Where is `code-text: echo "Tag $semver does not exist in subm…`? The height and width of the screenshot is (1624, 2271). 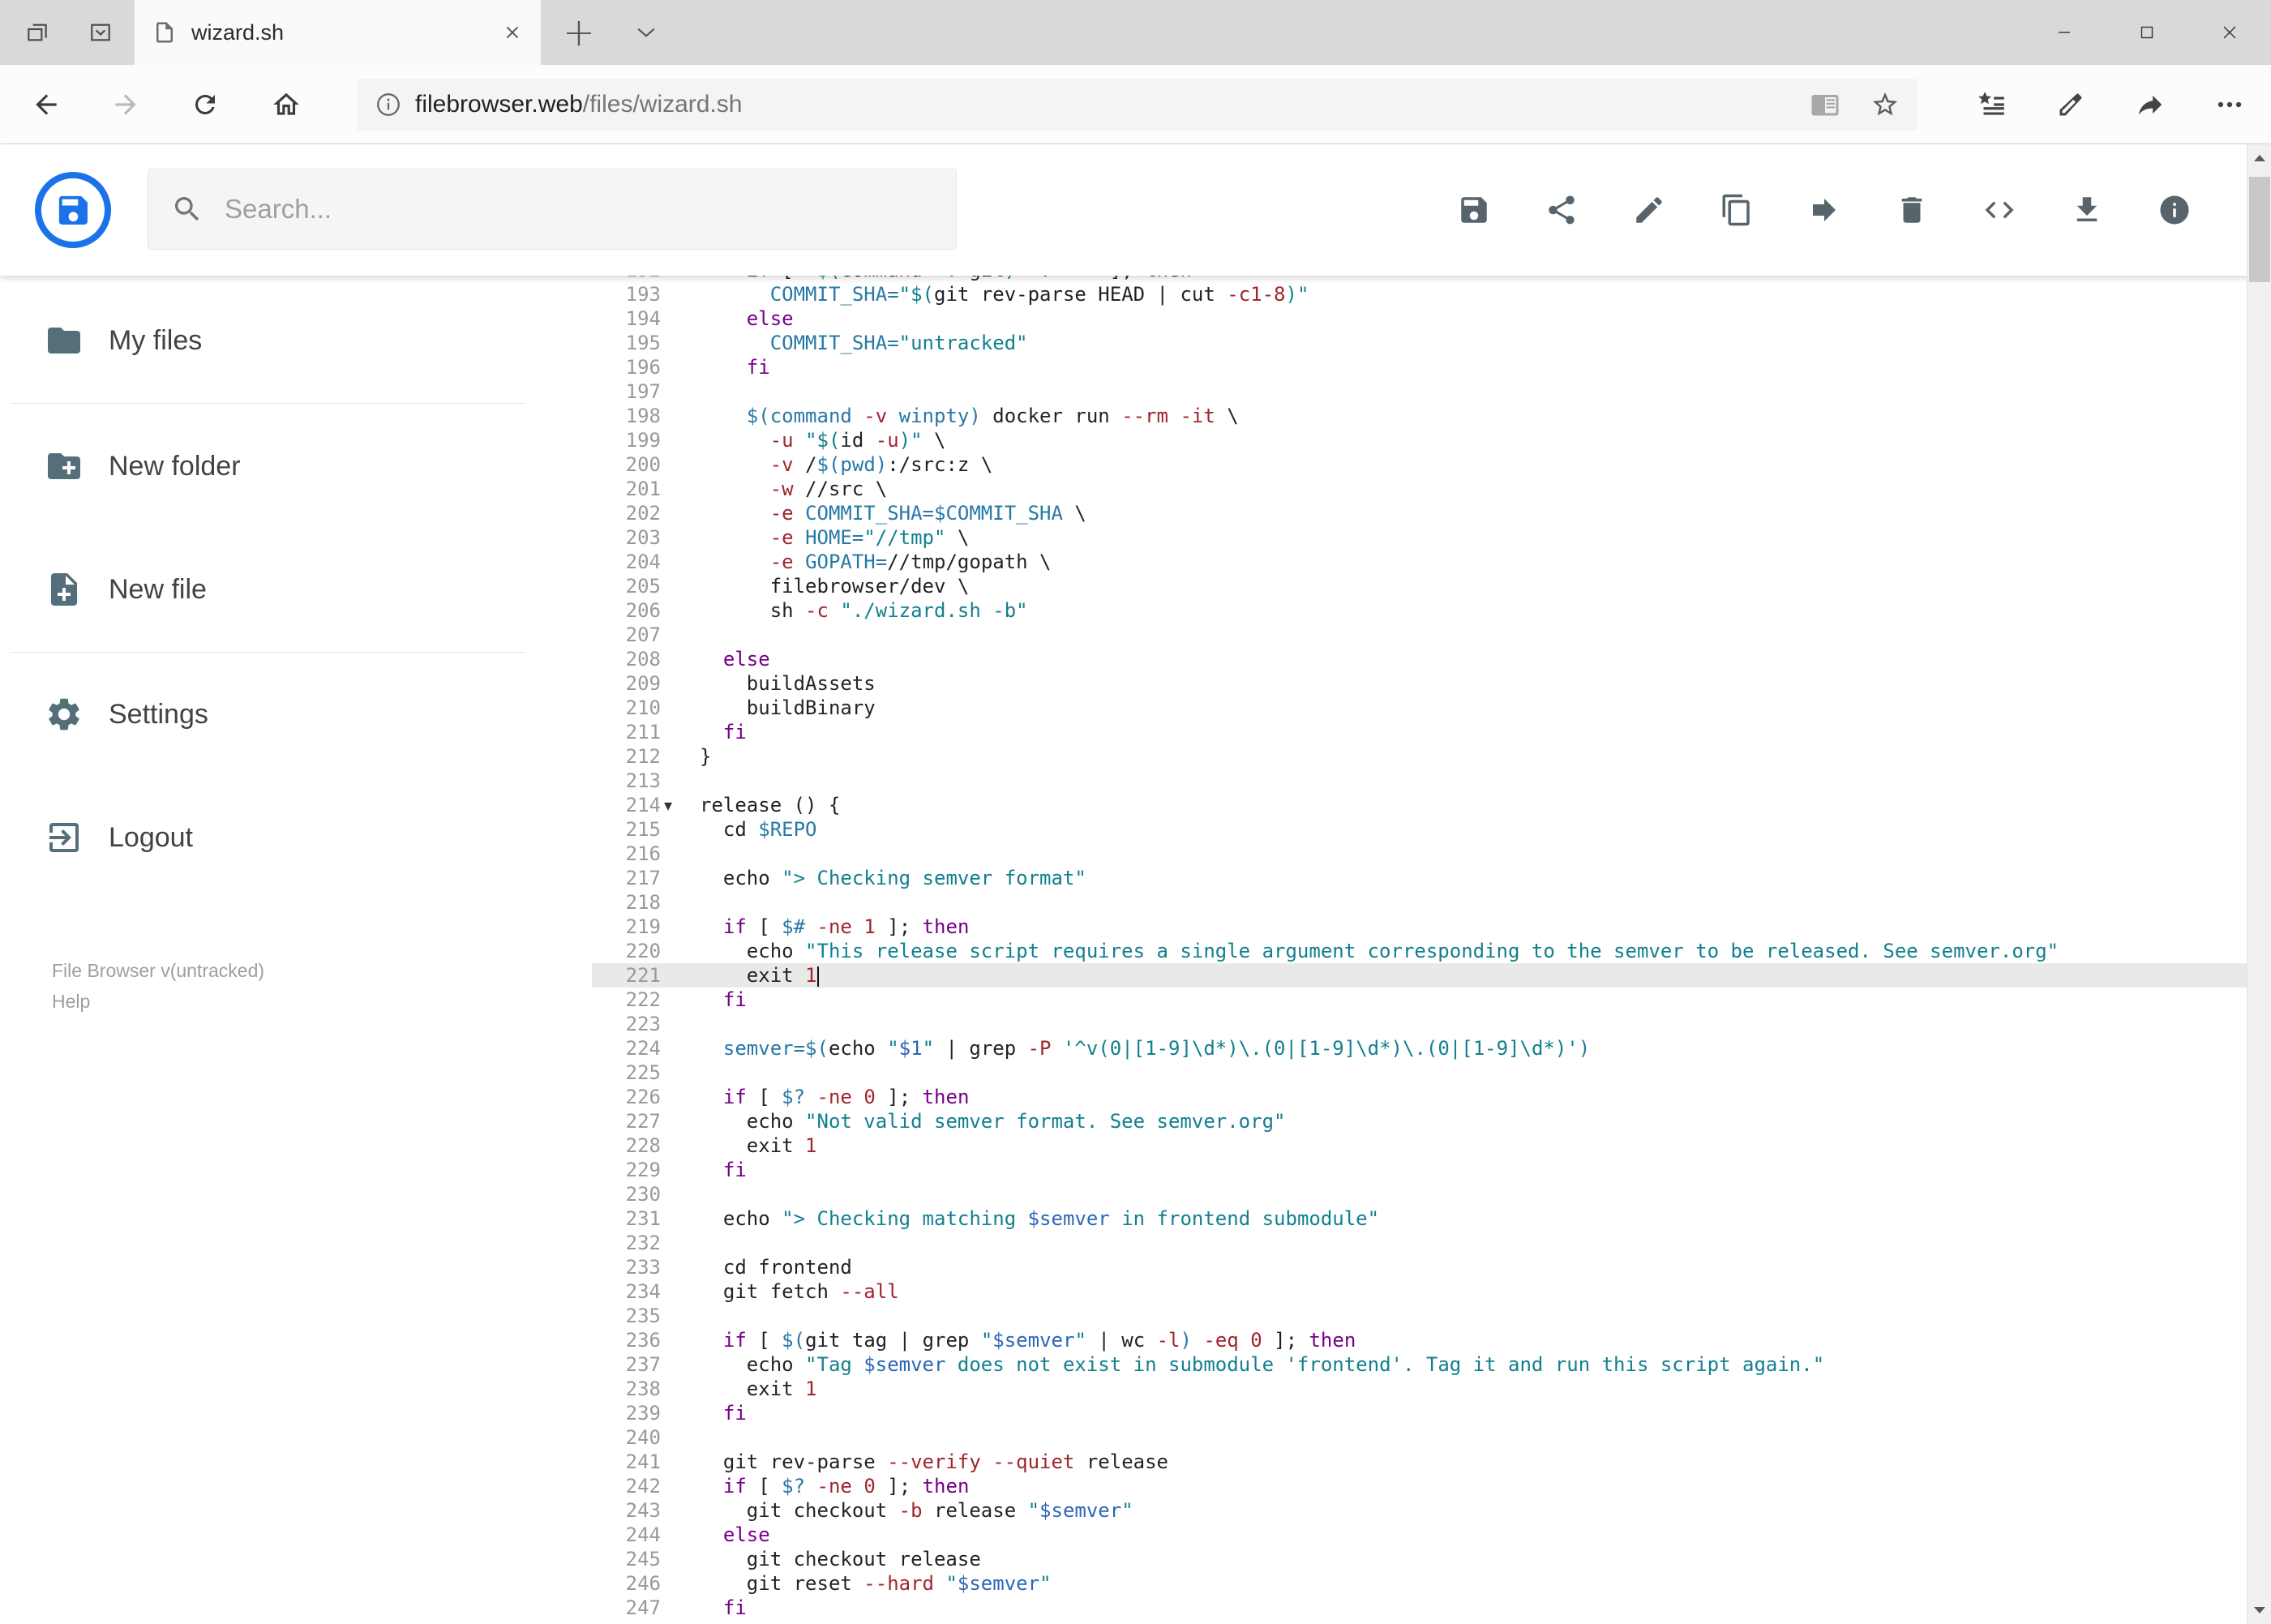 code-text: echo "Tag $semver does not exist in subm… is located at coordinates (1262, 1365).